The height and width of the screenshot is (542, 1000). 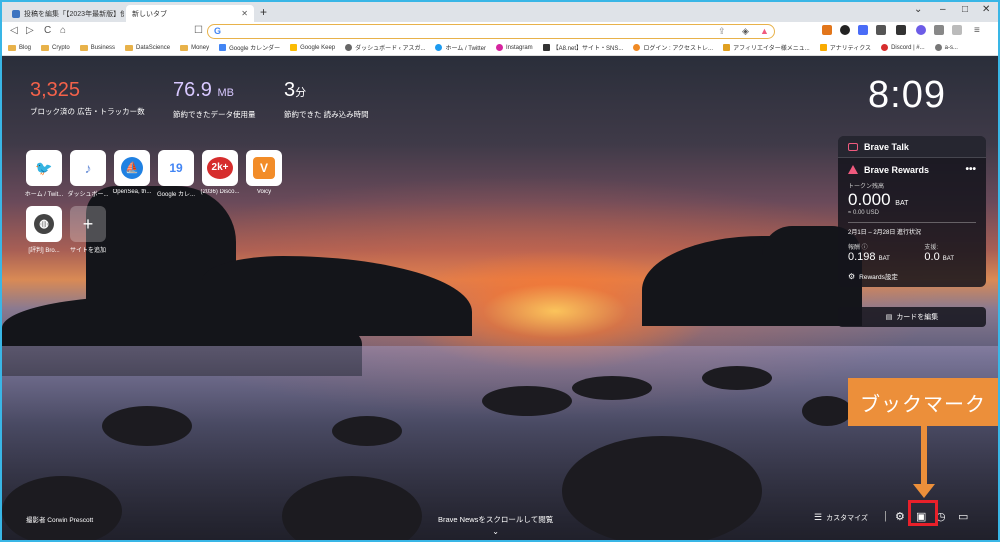 What do you see at coordinates (194, 47) in the screenshot?
I see `bookmark-folder: Money` at bounding box center [194, 47].